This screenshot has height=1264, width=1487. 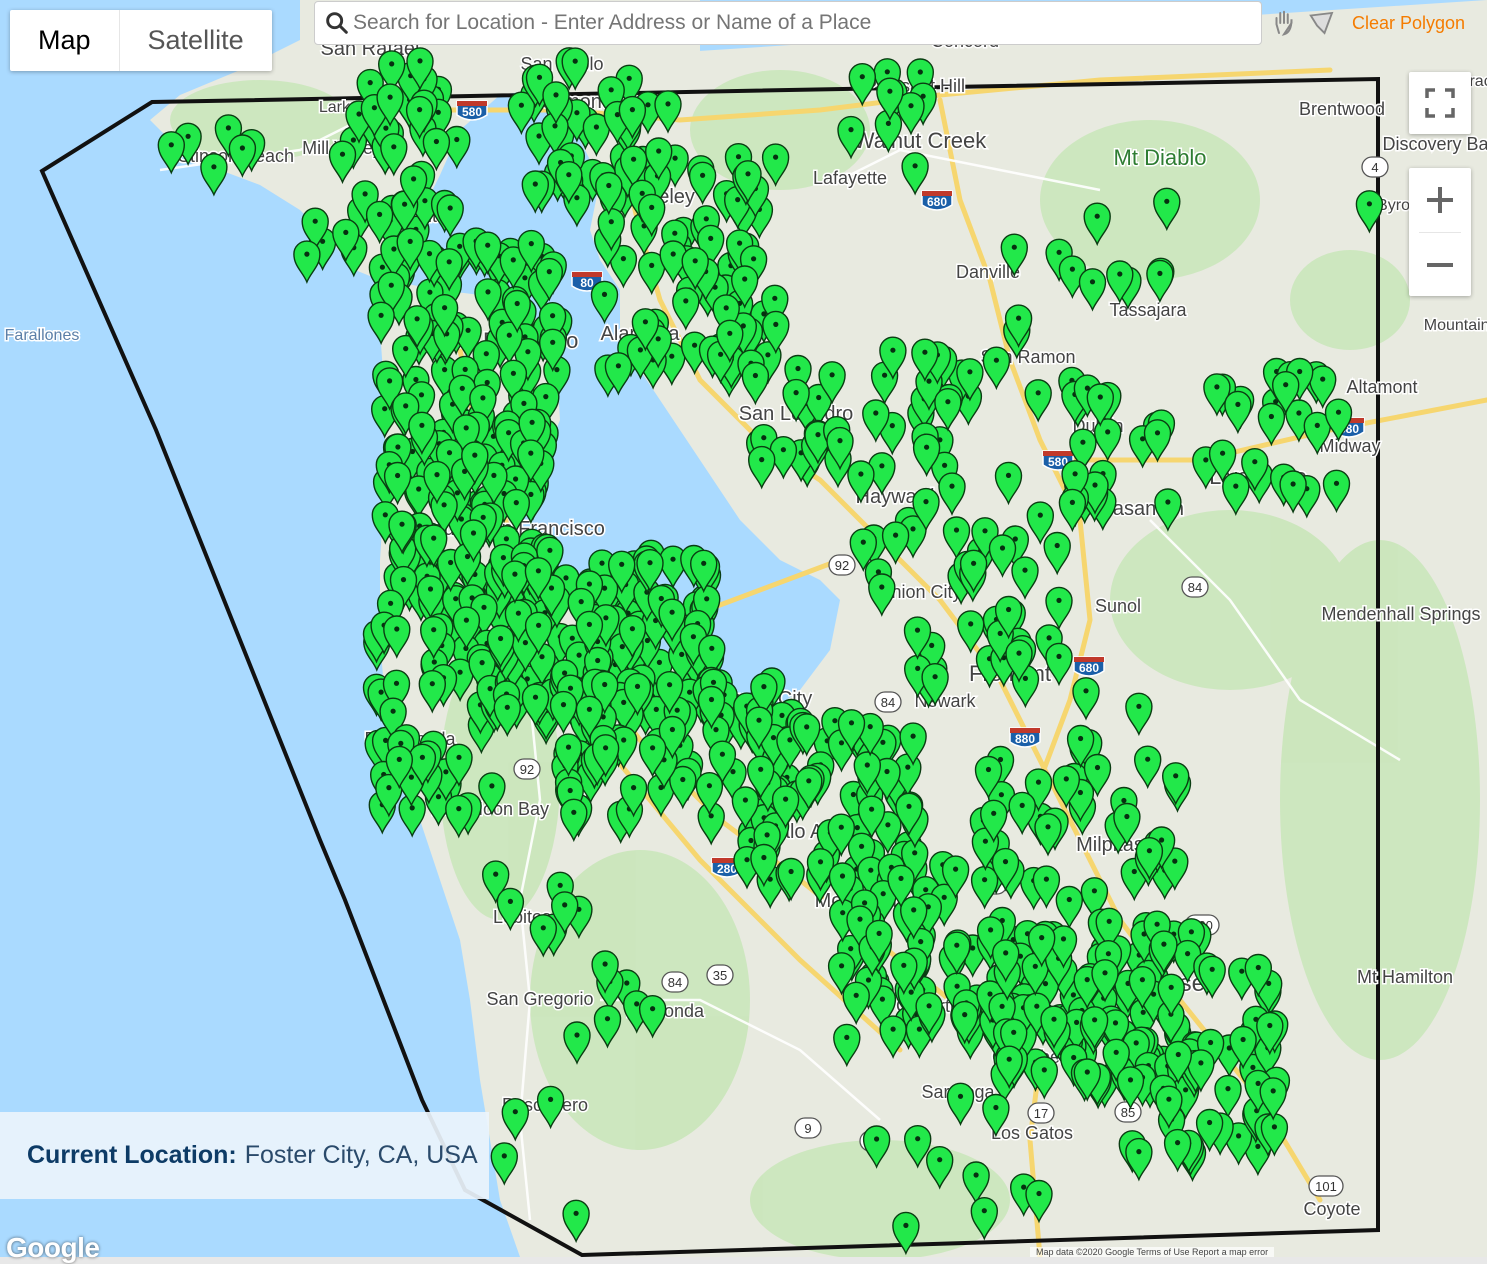 I want to click on plus-icon, so click(x=1440, y=200).